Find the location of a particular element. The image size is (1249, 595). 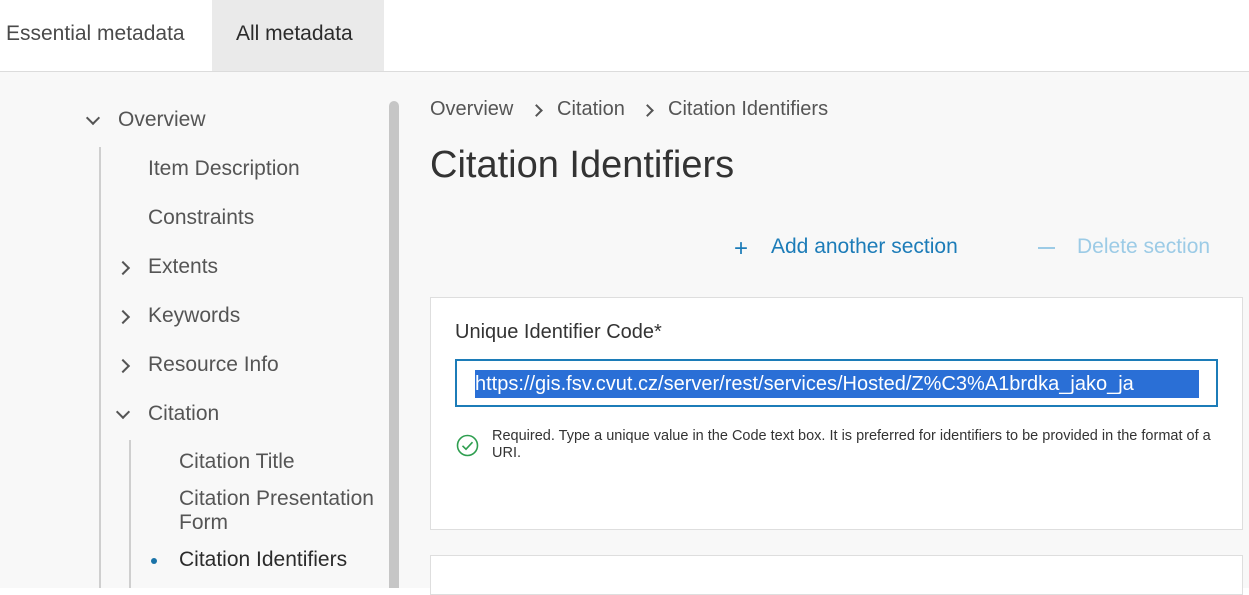

next-card is located at coordinates (836, 575).